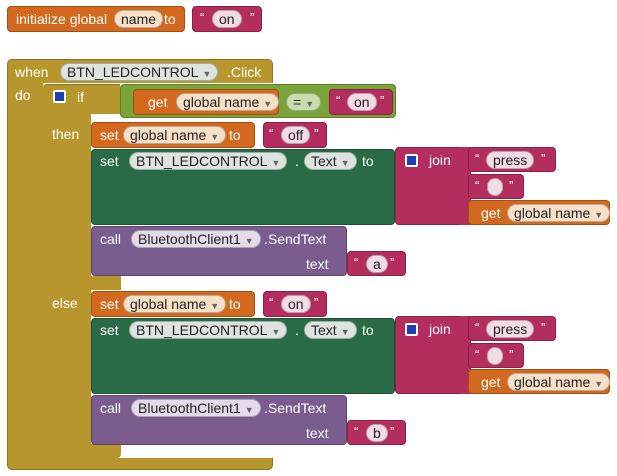  What do you see at coordinates (428, 355) in the screenshot?
I see `else-join-block: join` at bounding box center [428, 355].